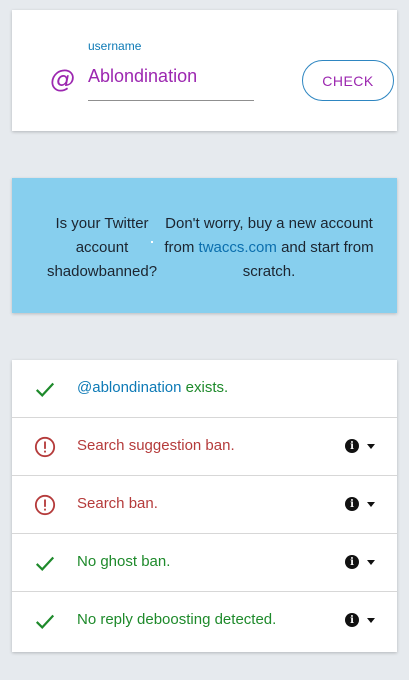  I want to click on username-input: Ablondination, so click(171, 83).